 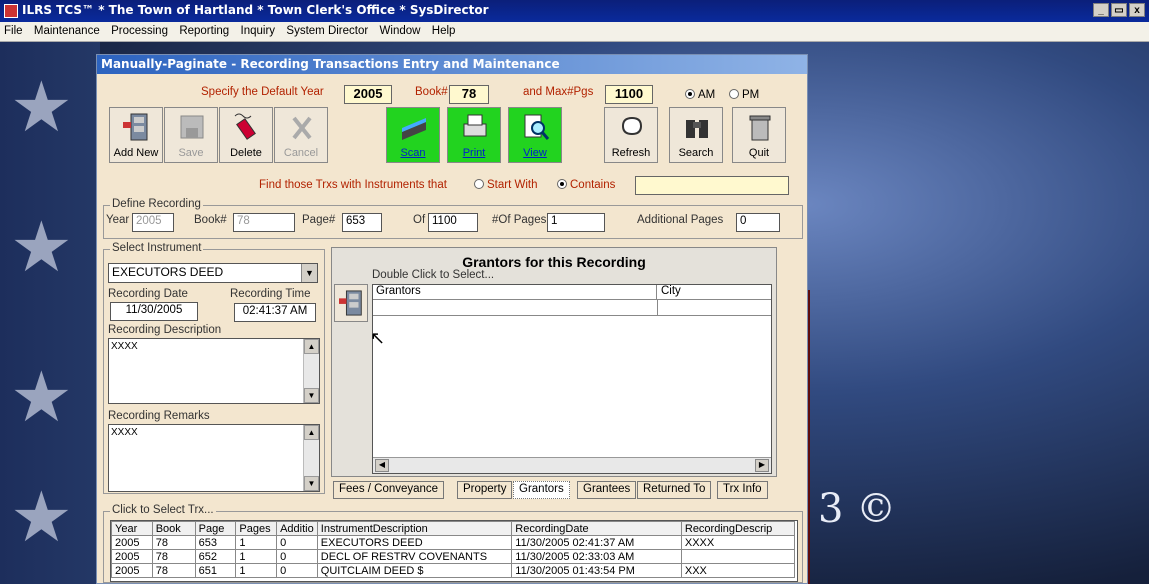 What do you see at coordinates (541, 490) in the screenshot?
I see `tab-grantors: Grantors` at bounding box center [541, 490].